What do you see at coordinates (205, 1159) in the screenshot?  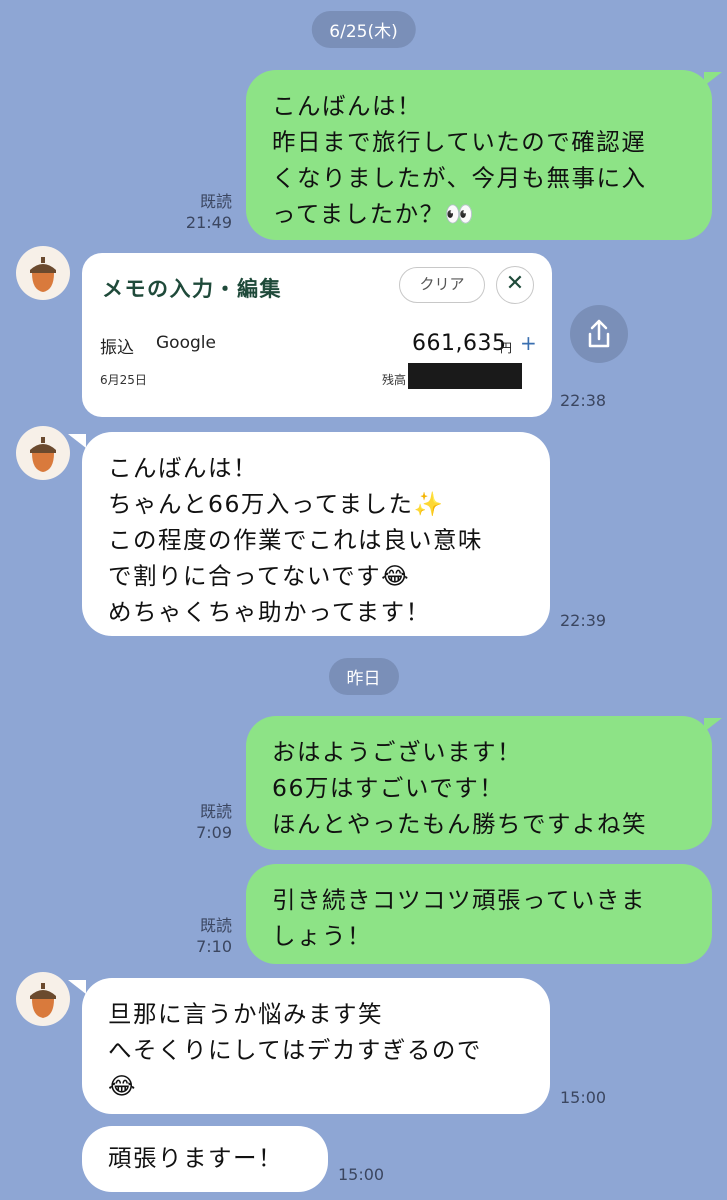 I see `message-bubble-received: 頑張りますー！` at bounding box center [205, 1159].